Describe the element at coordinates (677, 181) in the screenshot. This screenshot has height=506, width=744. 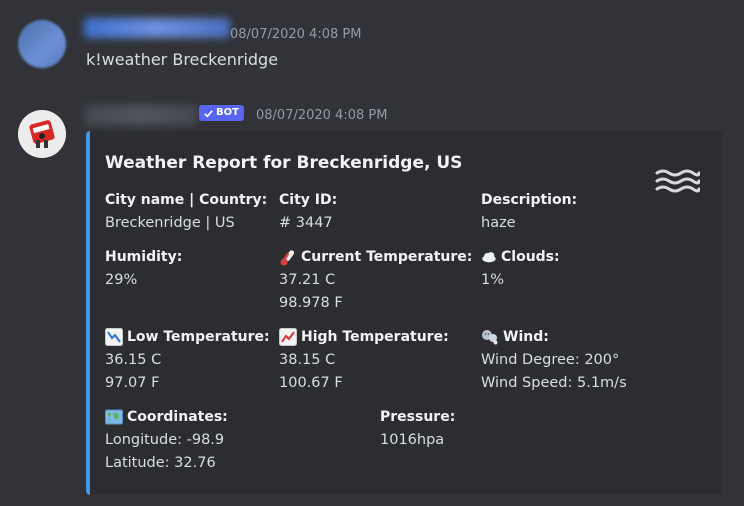
I see `fog-waves-icon` at that location.